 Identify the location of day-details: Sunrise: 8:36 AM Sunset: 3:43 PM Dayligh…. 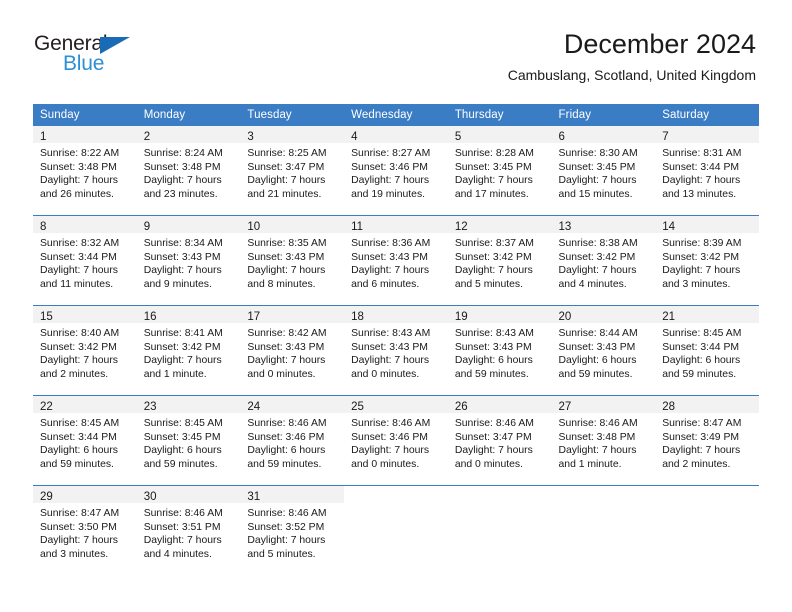
(391, 264).